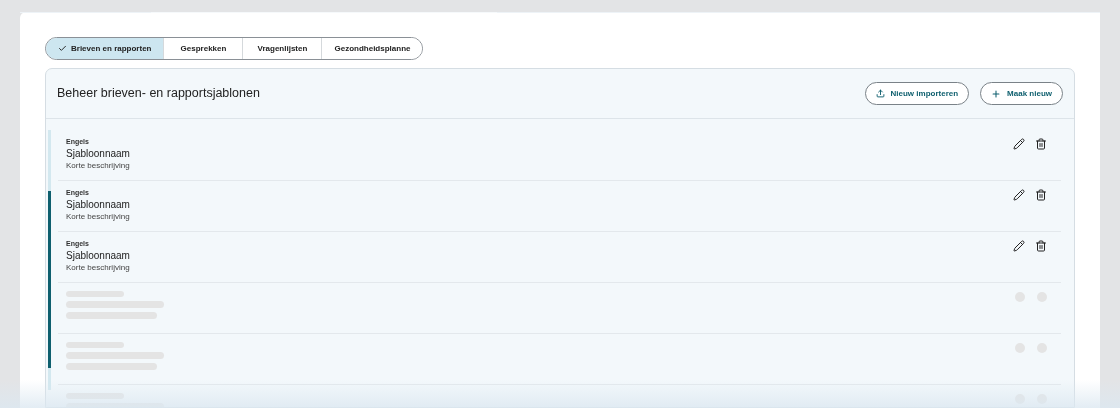 Image resolution: width=1120 pixels, height=408 pixels. Describe the element at coordinates (372, 48) in the screenshot. I see `tab: Gezondheidsplanne` at that location.